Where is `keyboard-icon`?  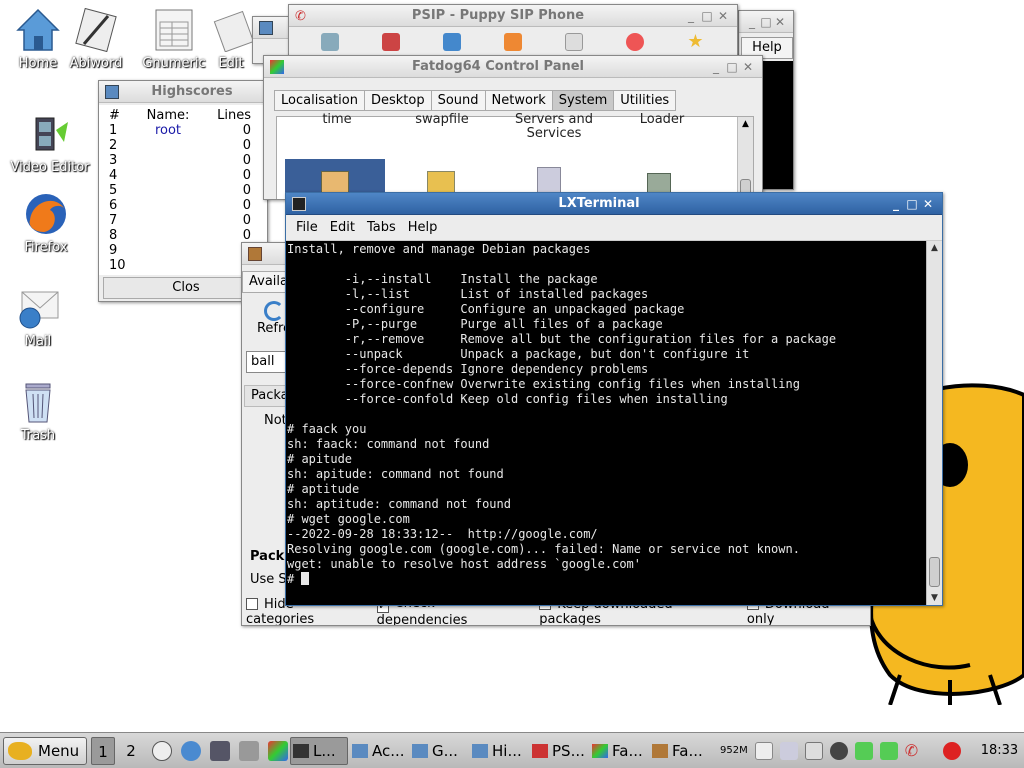 keyboard-icon is located at coordinates (788, 750).